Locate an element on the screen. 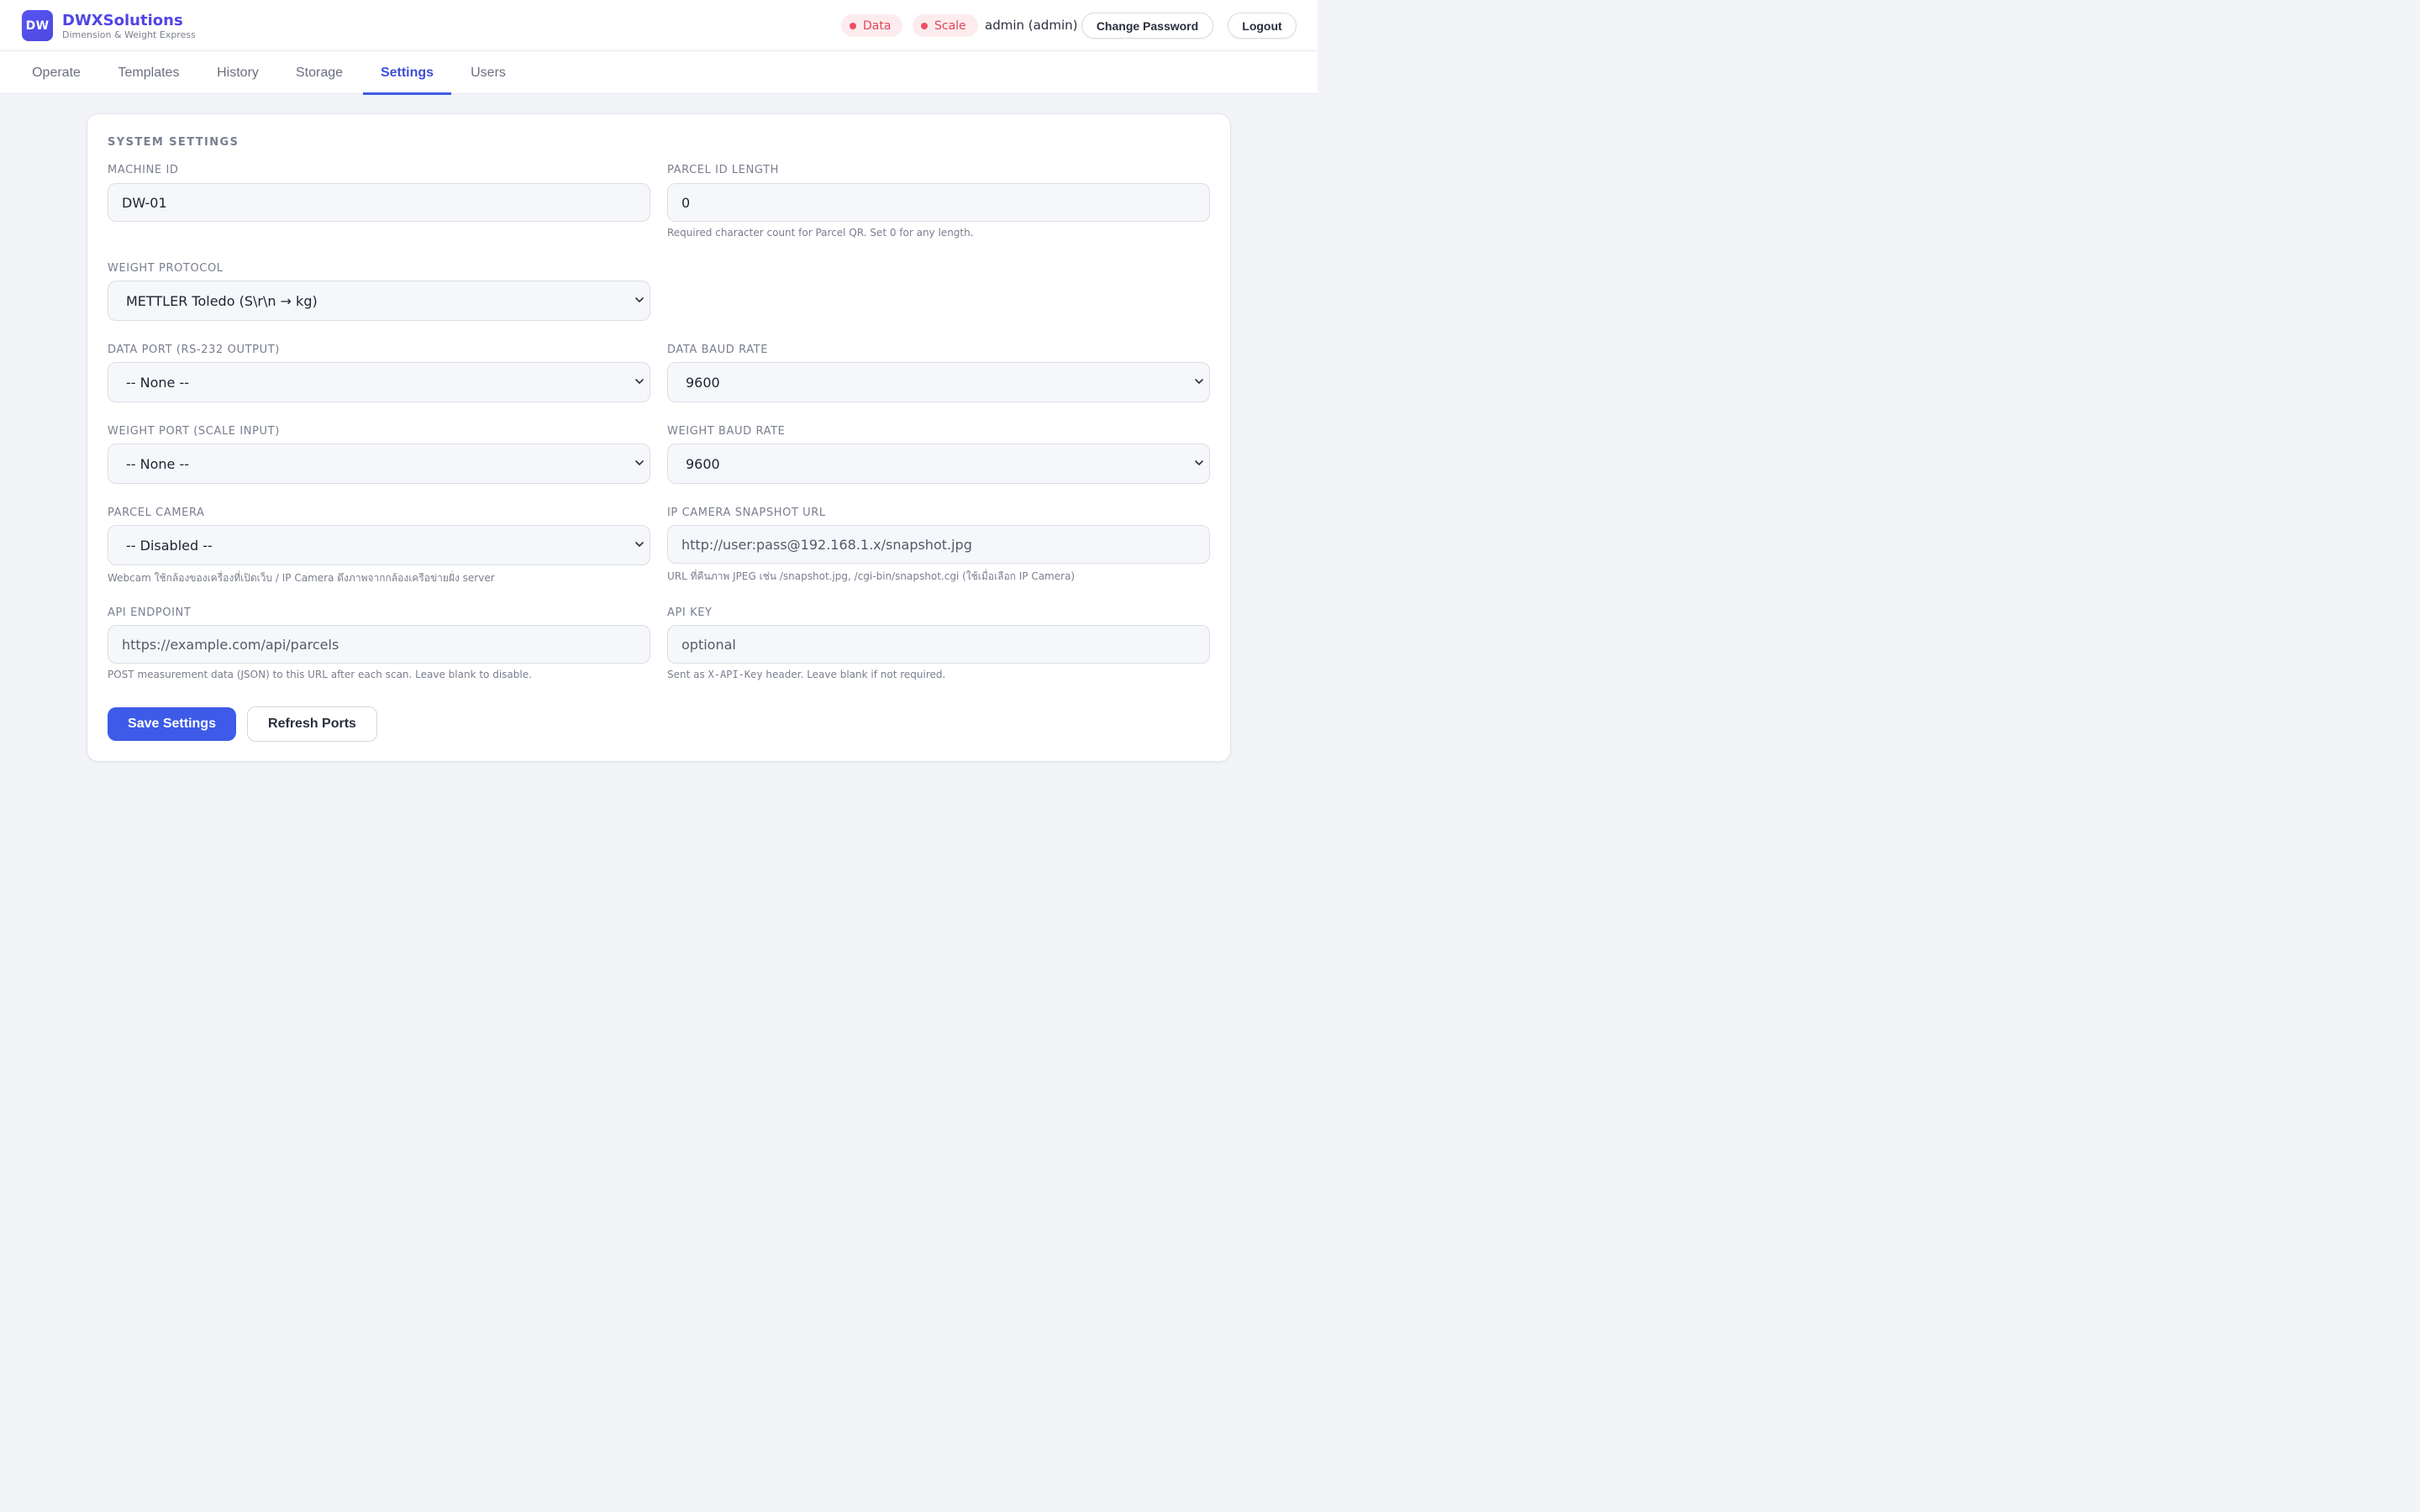  data-status-label: Data is located at coordinates (877, 25).